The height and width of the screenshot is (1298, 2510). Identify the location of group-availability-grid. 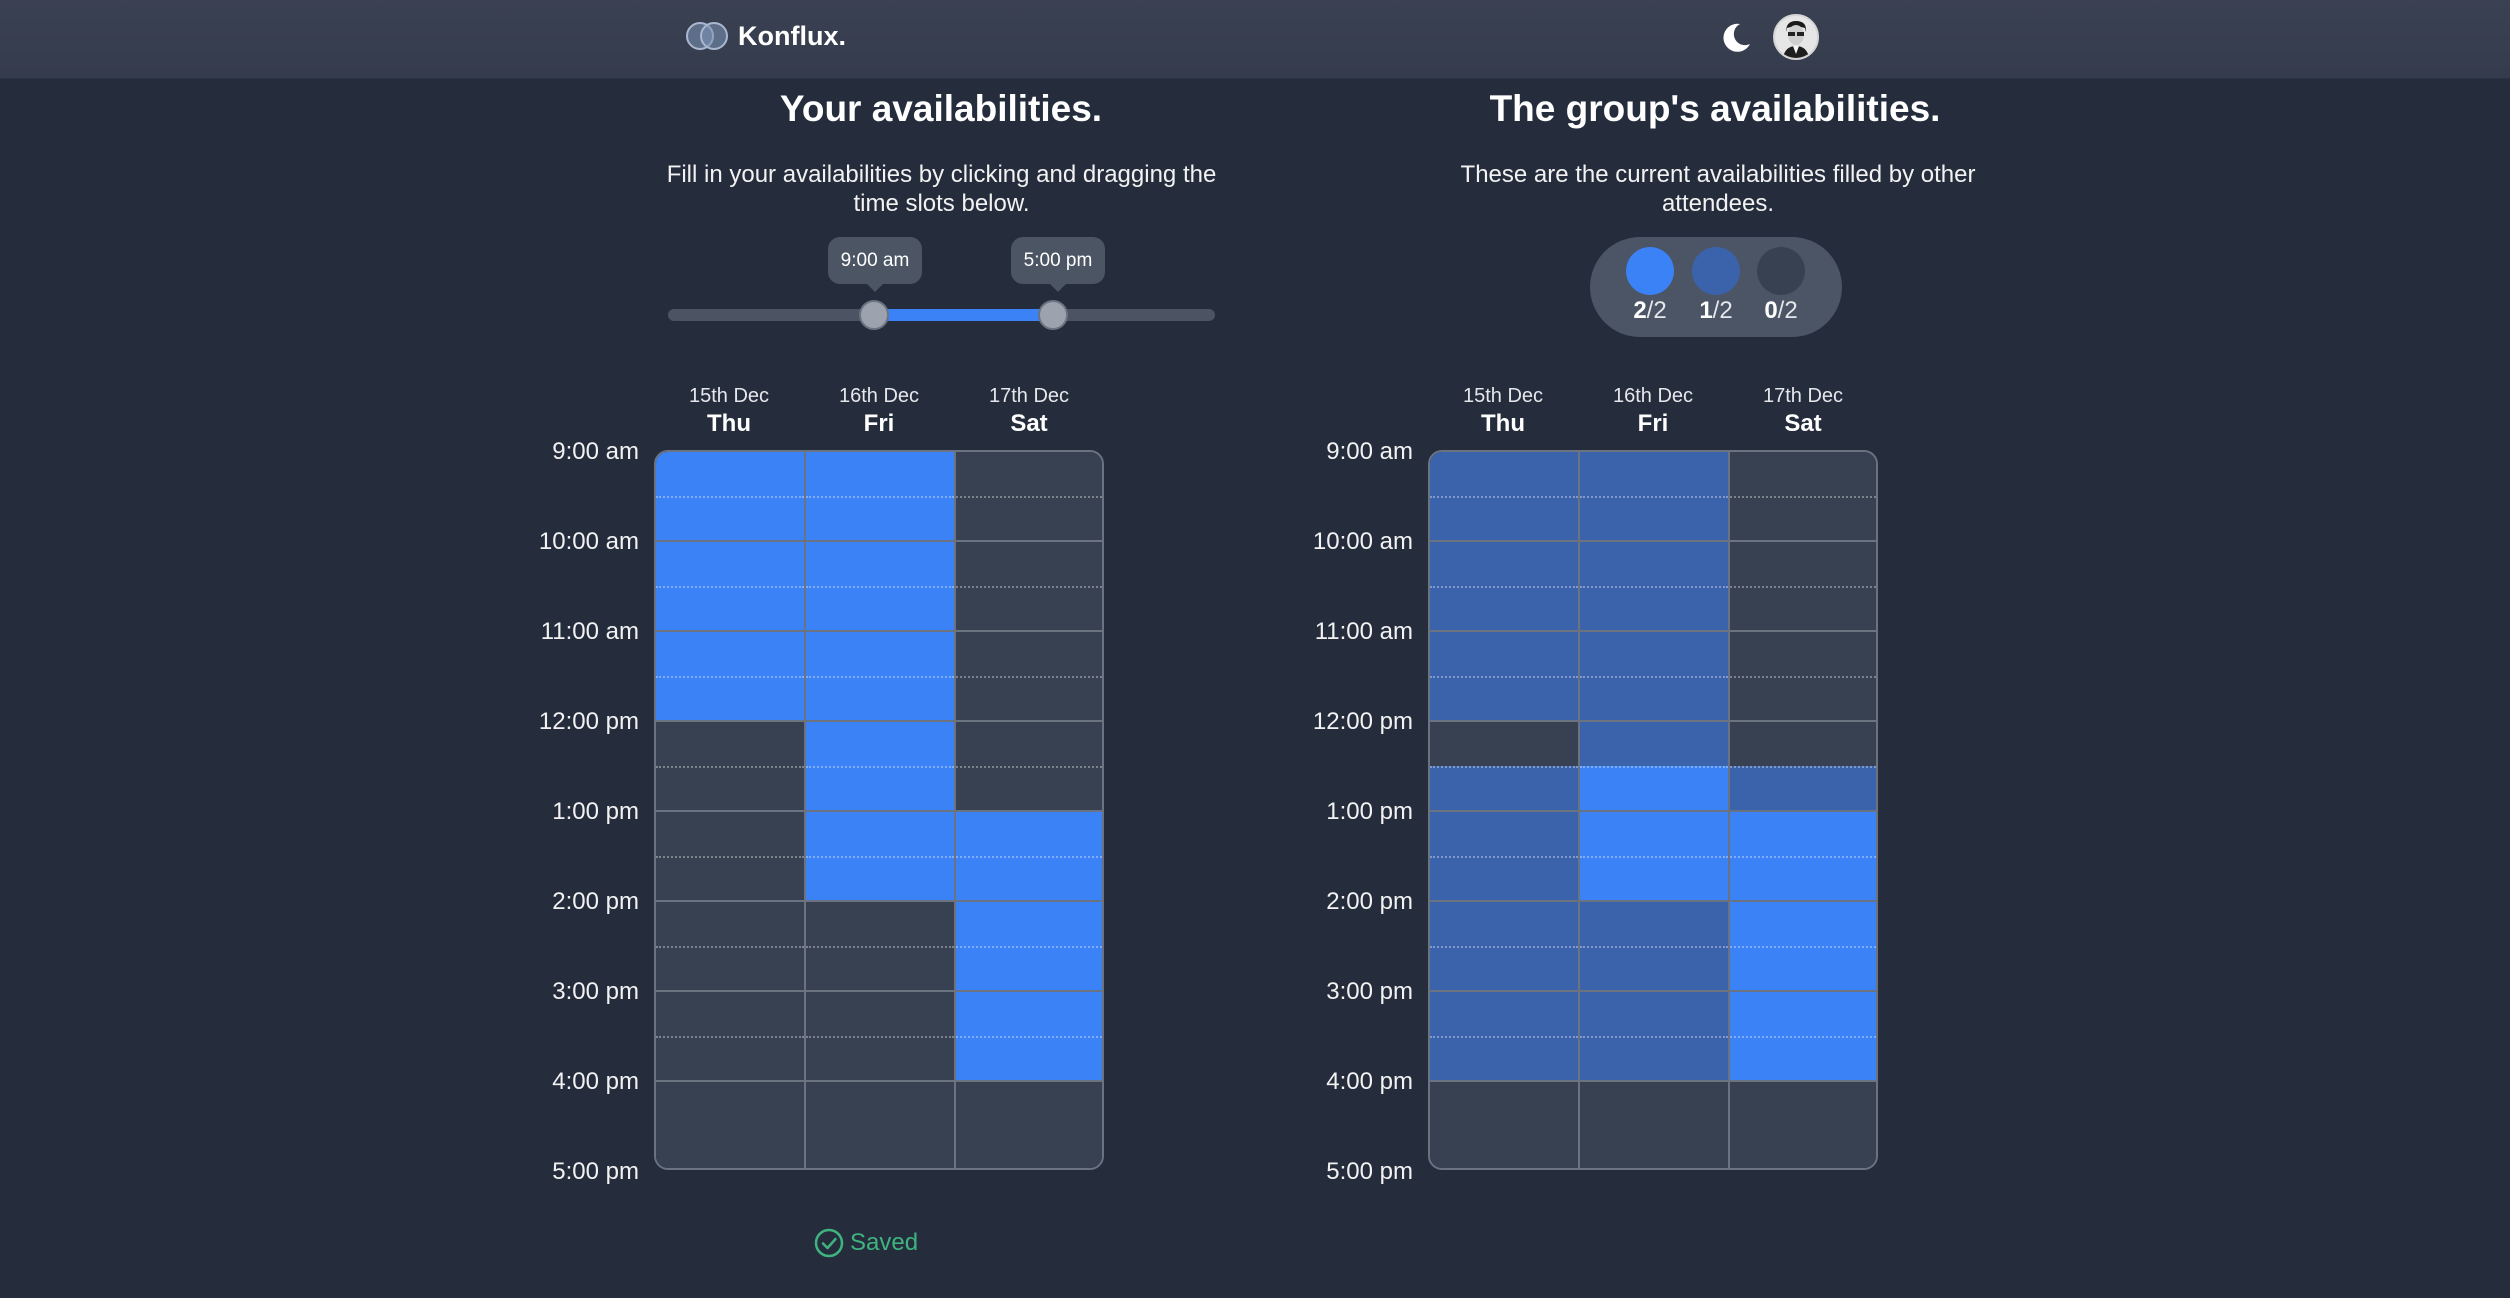
(1653, 810).